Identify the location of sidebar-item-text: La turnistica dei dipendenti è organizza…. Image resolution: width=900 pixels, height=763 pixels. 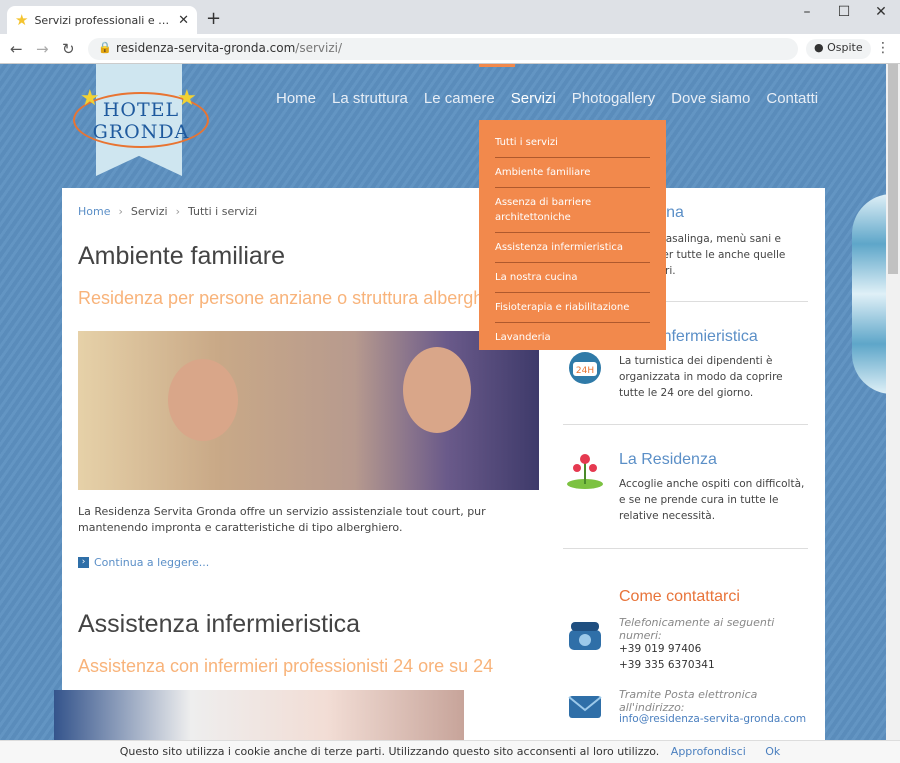
(701, 377).